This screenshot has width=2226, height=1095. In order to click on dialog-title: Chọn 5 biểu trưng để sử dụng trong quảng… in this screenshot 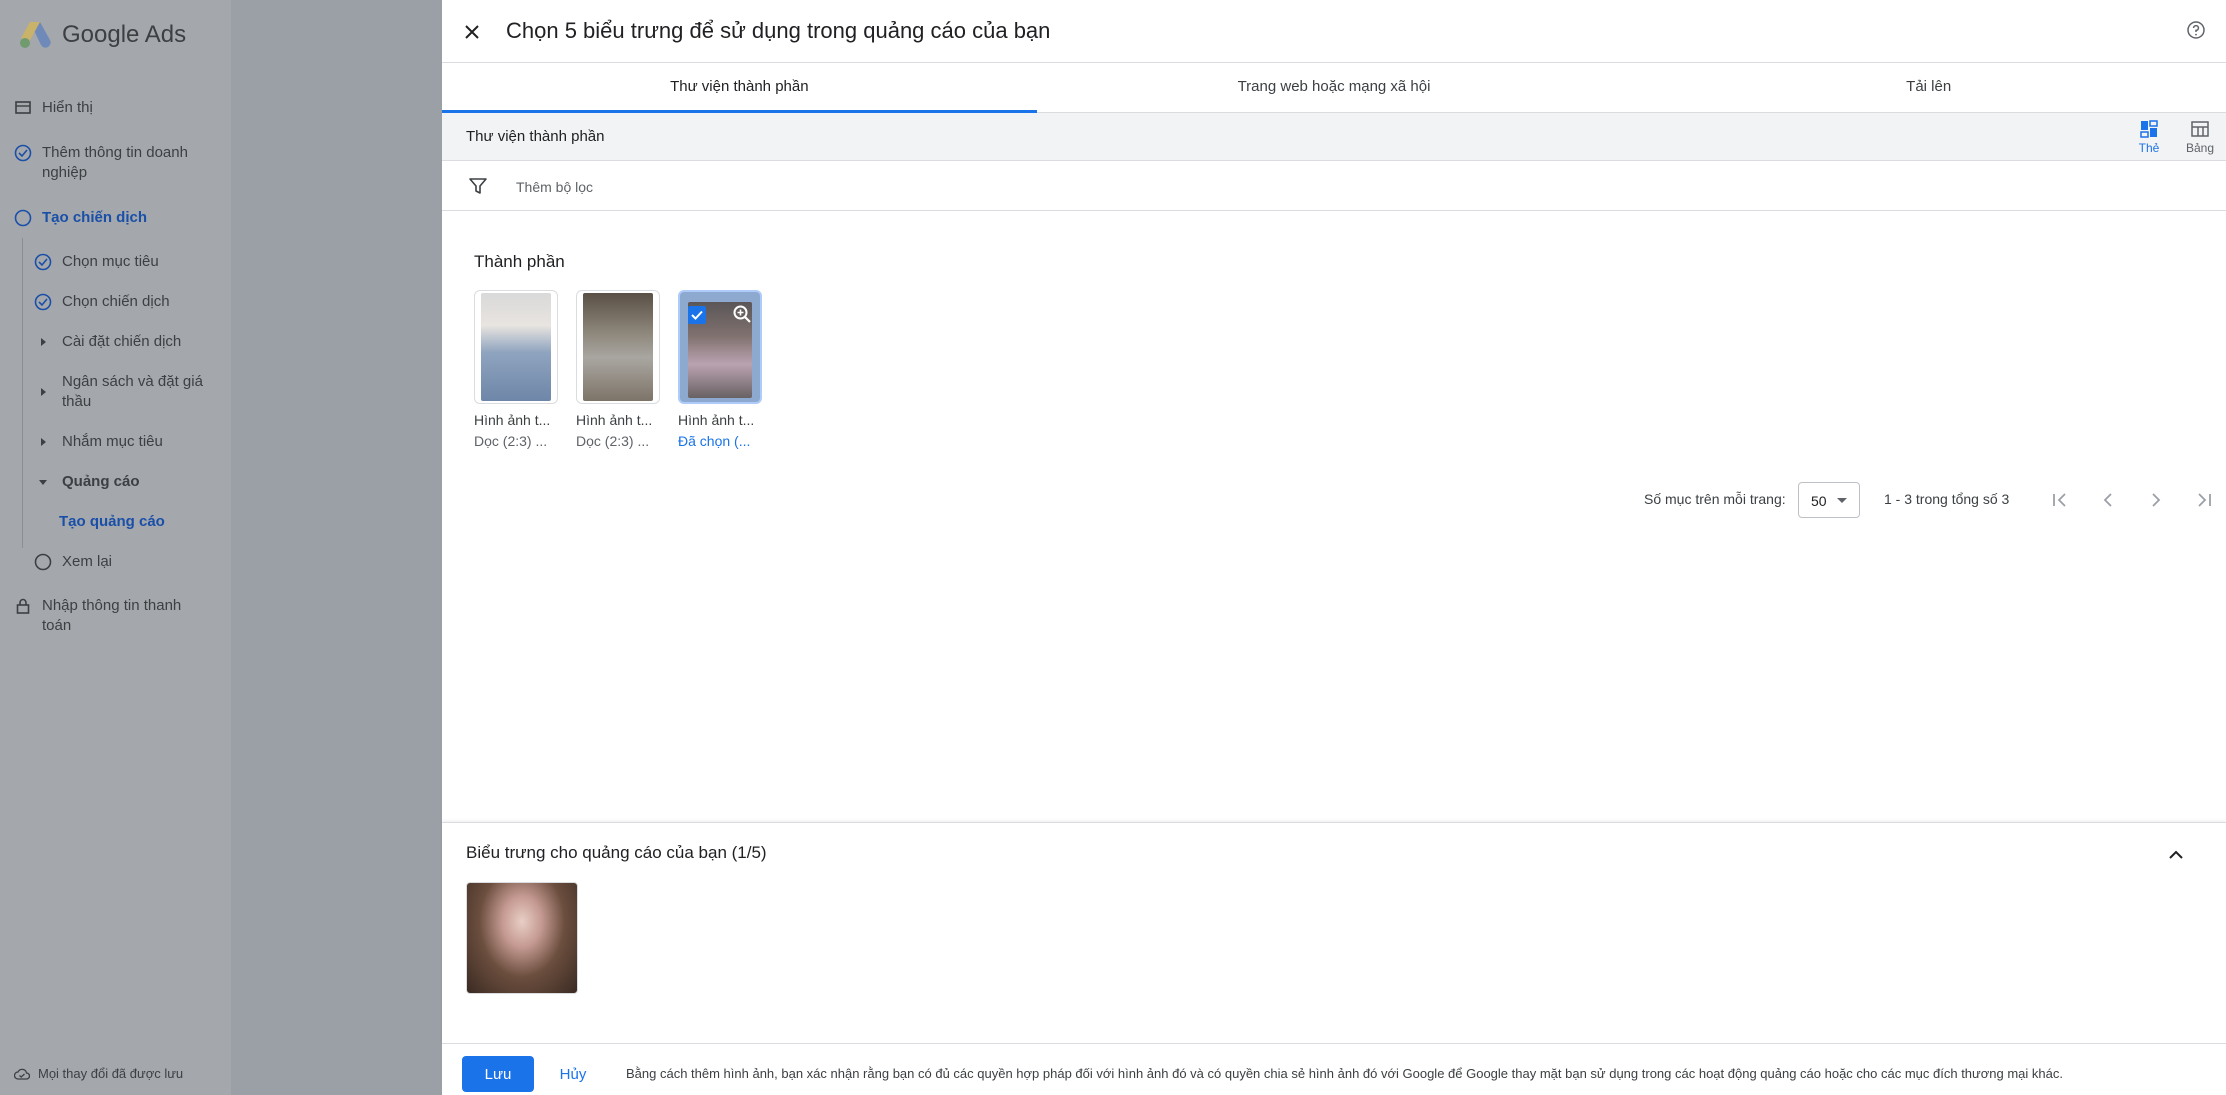, I will do `click(778, 30)`.